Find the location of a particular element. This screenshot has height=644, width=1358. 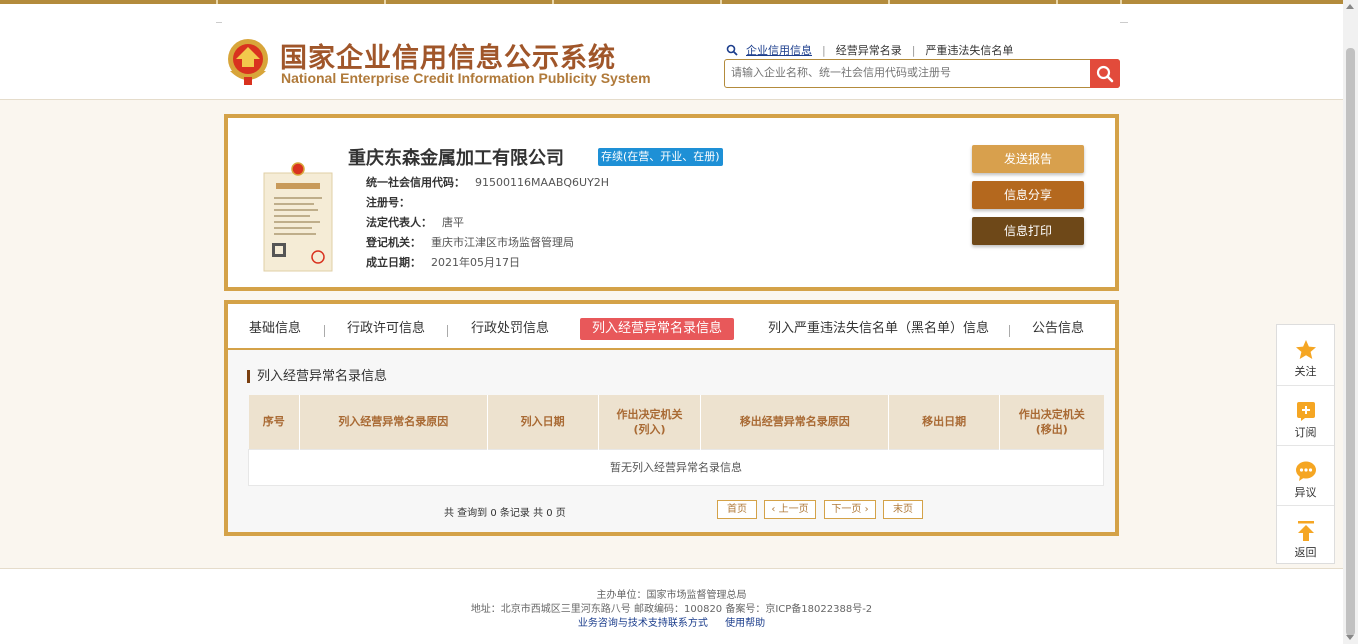

info-credit-code: 统一社会信用代码： 91500116MAABQ6UY2H is located at coordinates (487, 182).